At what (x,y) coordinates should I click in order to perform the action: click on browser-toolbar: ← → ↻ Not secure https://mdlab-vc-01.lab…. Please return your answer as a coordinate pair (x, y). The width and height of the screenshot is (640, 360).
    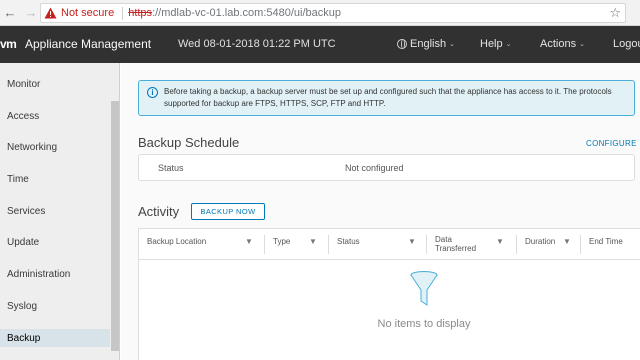
    Looking at the image, I should click on (320, 13).